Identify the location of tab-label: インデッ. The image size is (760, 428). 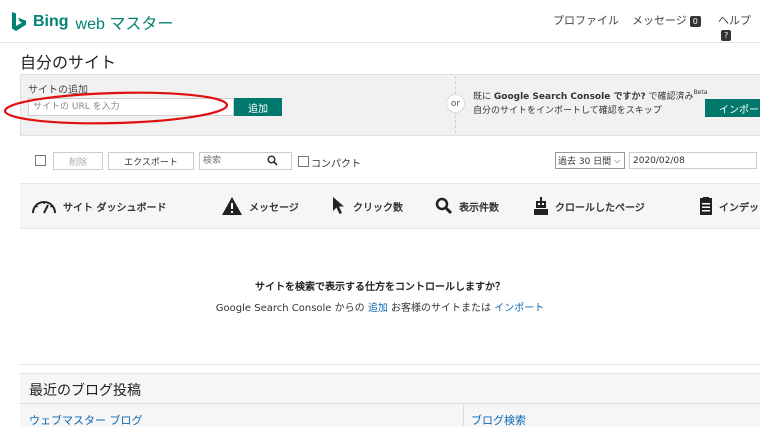
(739, 208).